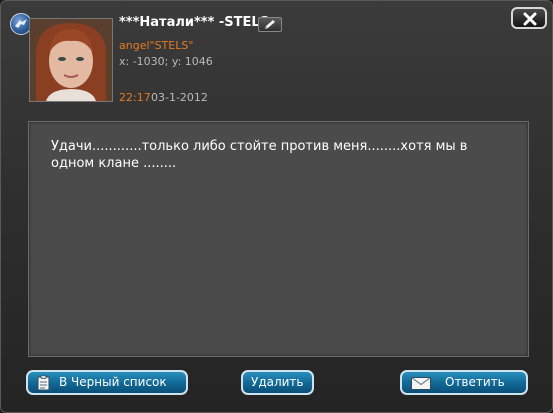 The image size is (553, 413). I want to click on reply-button: Ответить, so click(464, 382).